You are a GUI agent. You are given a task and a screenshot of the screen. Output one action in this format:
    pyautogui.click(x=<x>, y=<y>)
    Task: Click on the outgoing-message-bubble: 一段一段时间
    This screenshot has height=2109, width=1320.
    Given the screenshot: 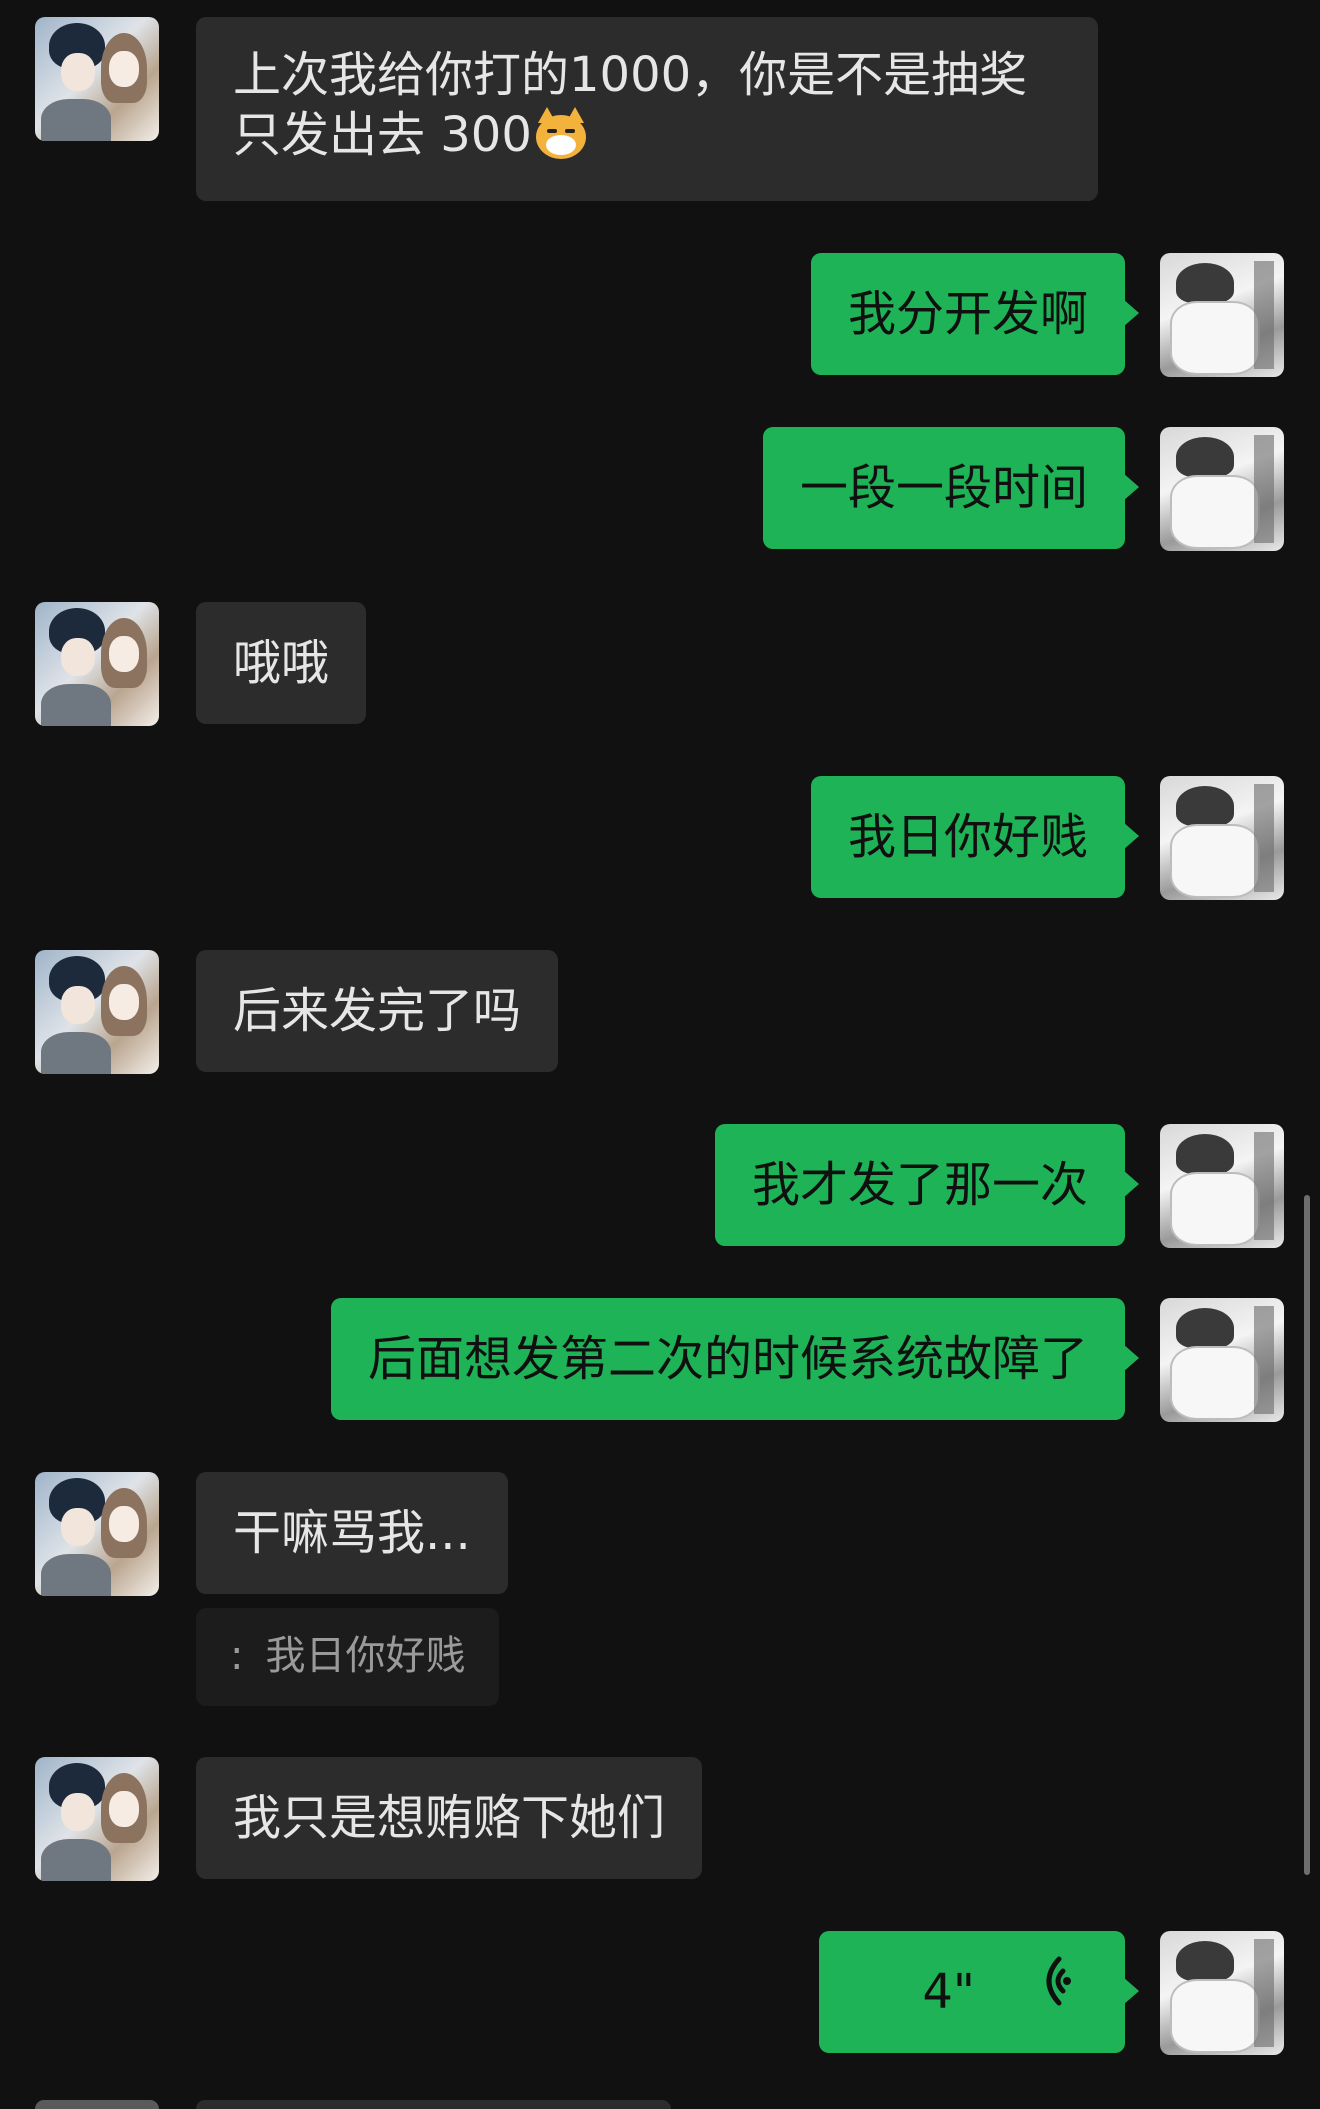 What is the action you would take?
    pyautogui.click(x=951, y=488)
    